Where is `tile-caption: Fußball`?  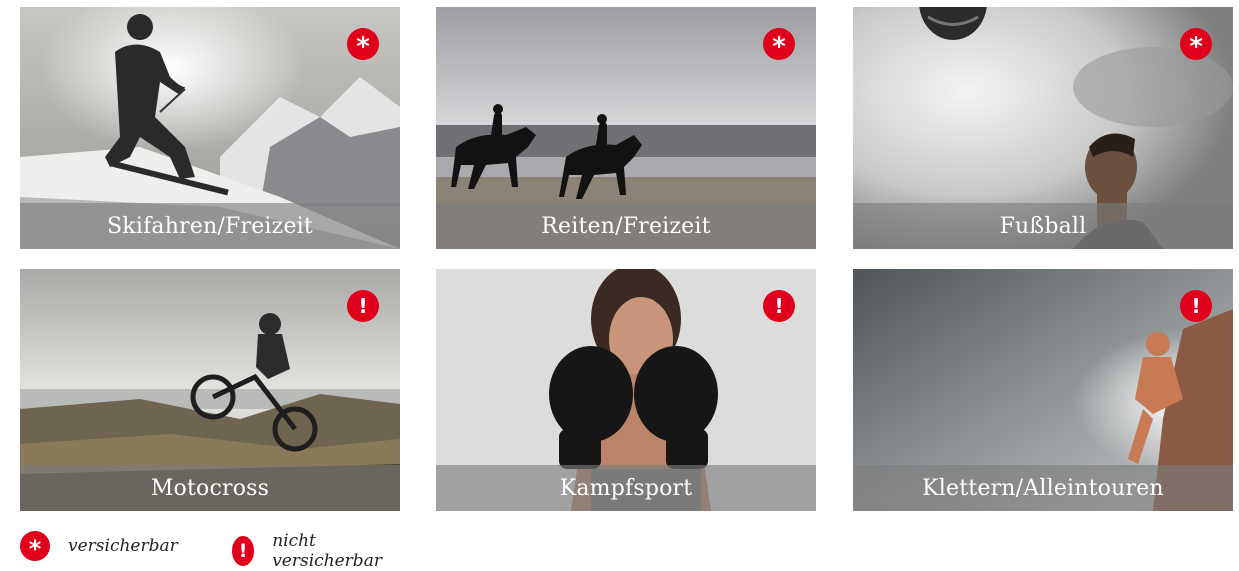 tile-caption: Fußball is located at coordinates (1043, 226).